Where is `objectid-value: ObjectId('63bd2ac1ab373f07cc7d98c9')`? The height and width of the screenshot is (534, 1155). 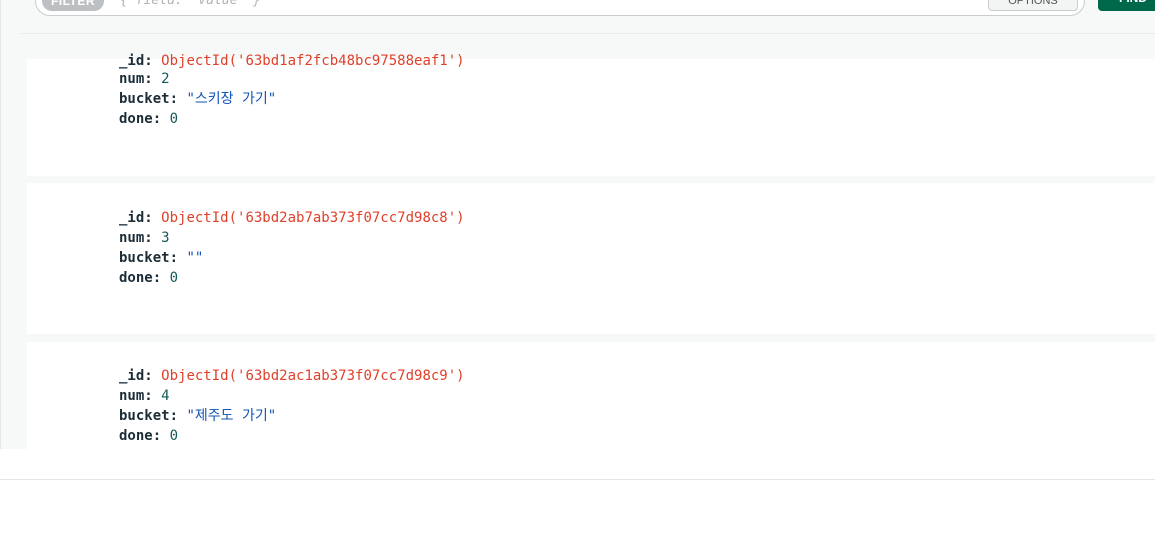
objectid-value: ObjectId('63bd2ac1ab373f07cc7d98c9') is located at coordinates (313, 376).